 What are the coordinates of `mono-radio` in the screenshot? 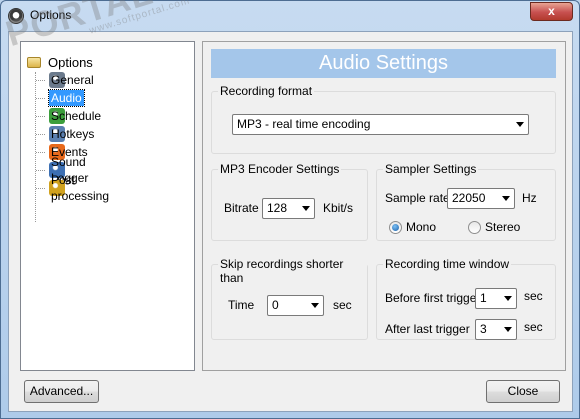 It's located at (395, 227).